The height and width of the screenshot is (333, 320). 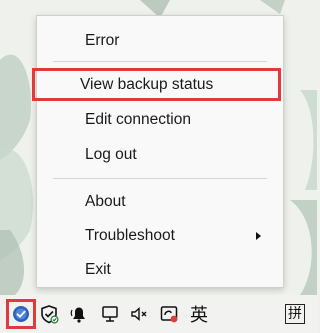 I want to click on ime-language-icon: 英, so click(x=199, y=314).